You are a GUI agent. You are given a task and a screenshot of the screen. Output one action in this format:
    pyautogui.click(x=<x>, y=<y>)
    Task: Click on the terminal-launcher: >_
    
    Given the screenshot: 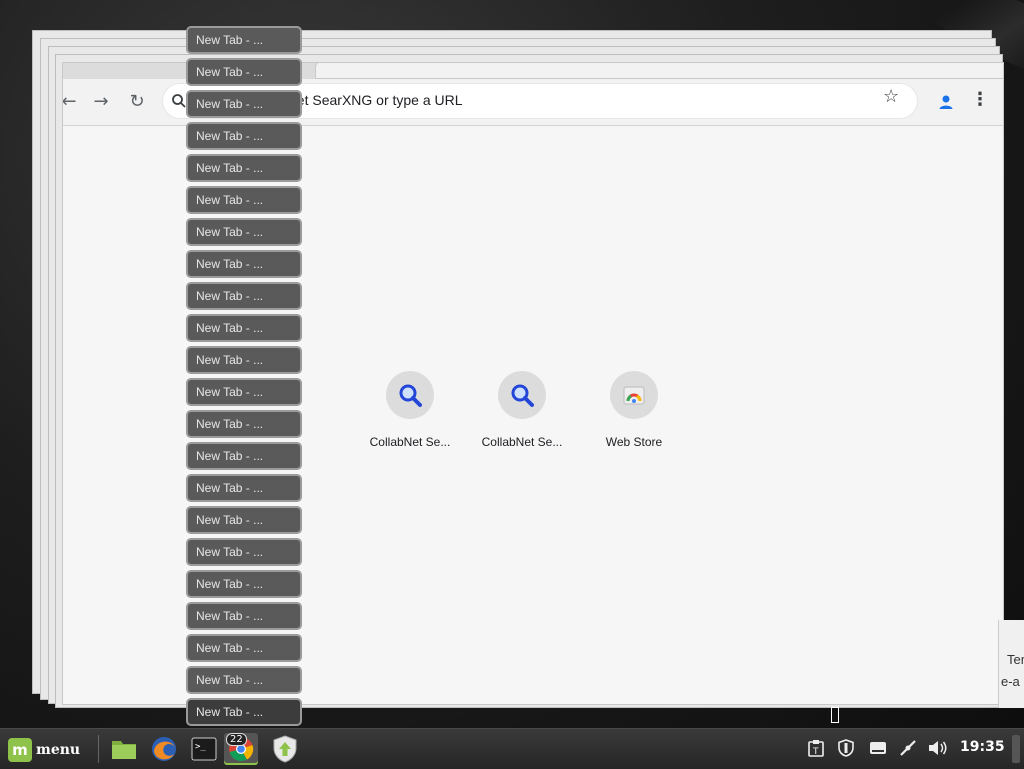 What is the action you would take?
    pyautogui.click(x=204, y=749)
    